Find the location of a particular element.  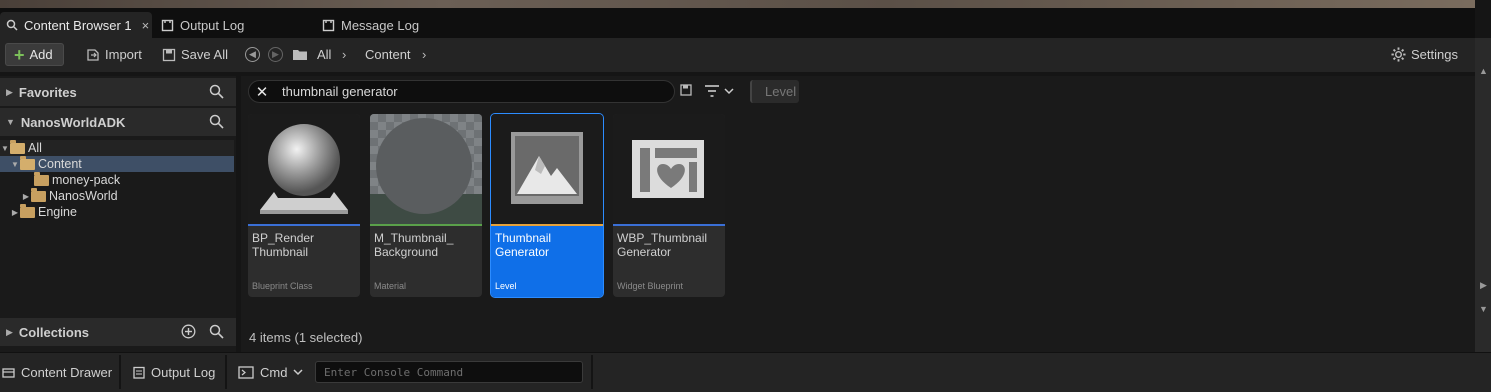

history-forward-button: ▶ is located at coordinates (275, 54).